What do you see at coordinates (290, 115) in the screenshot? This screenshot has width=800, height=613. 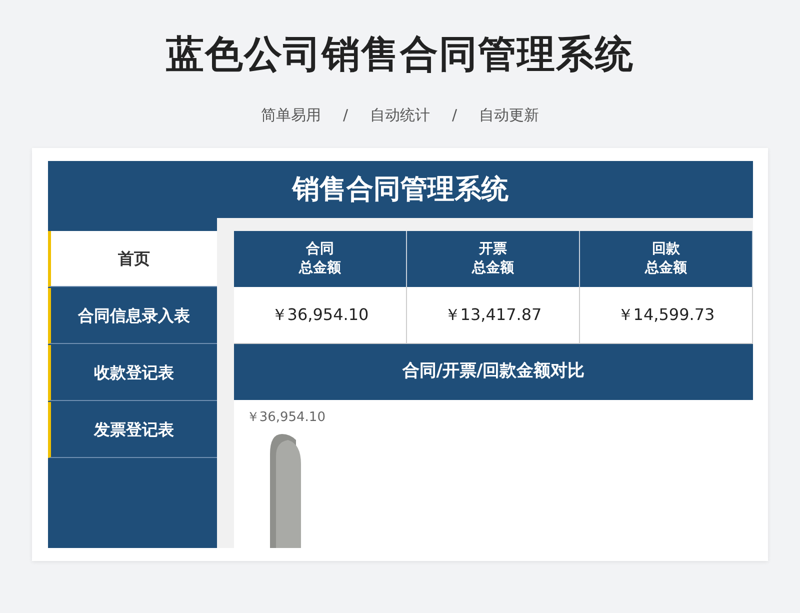 I see `subtitle-text: 简单易用` at bounding box center [290, 115].